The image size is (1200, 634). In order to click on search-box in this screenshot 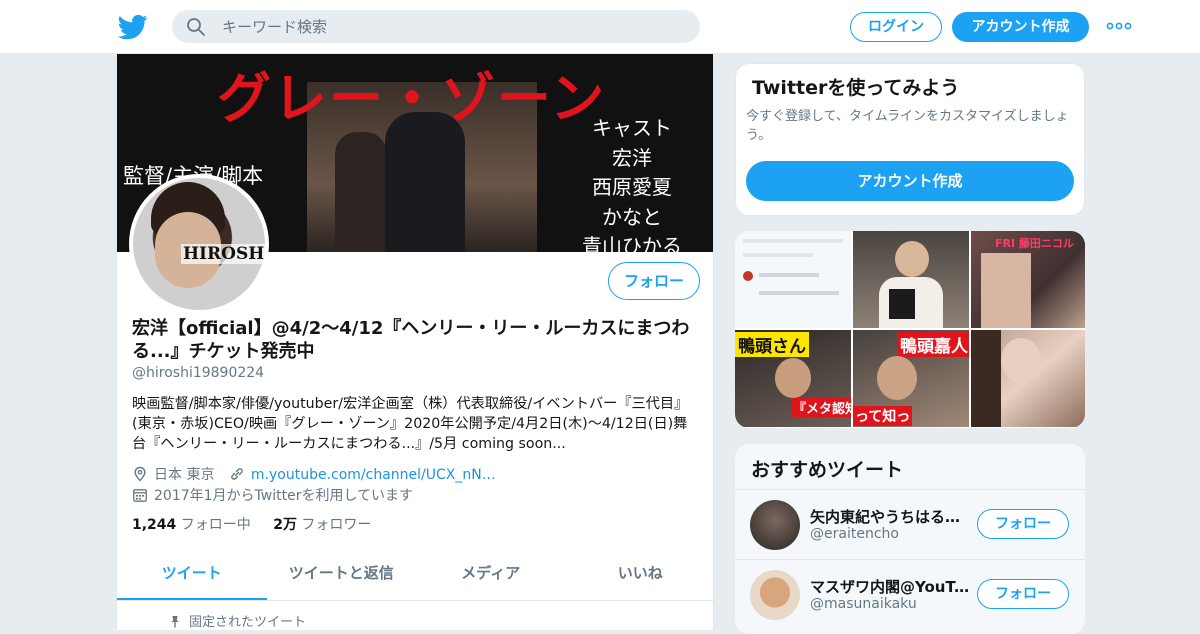, I will do `click(436, 26)`.